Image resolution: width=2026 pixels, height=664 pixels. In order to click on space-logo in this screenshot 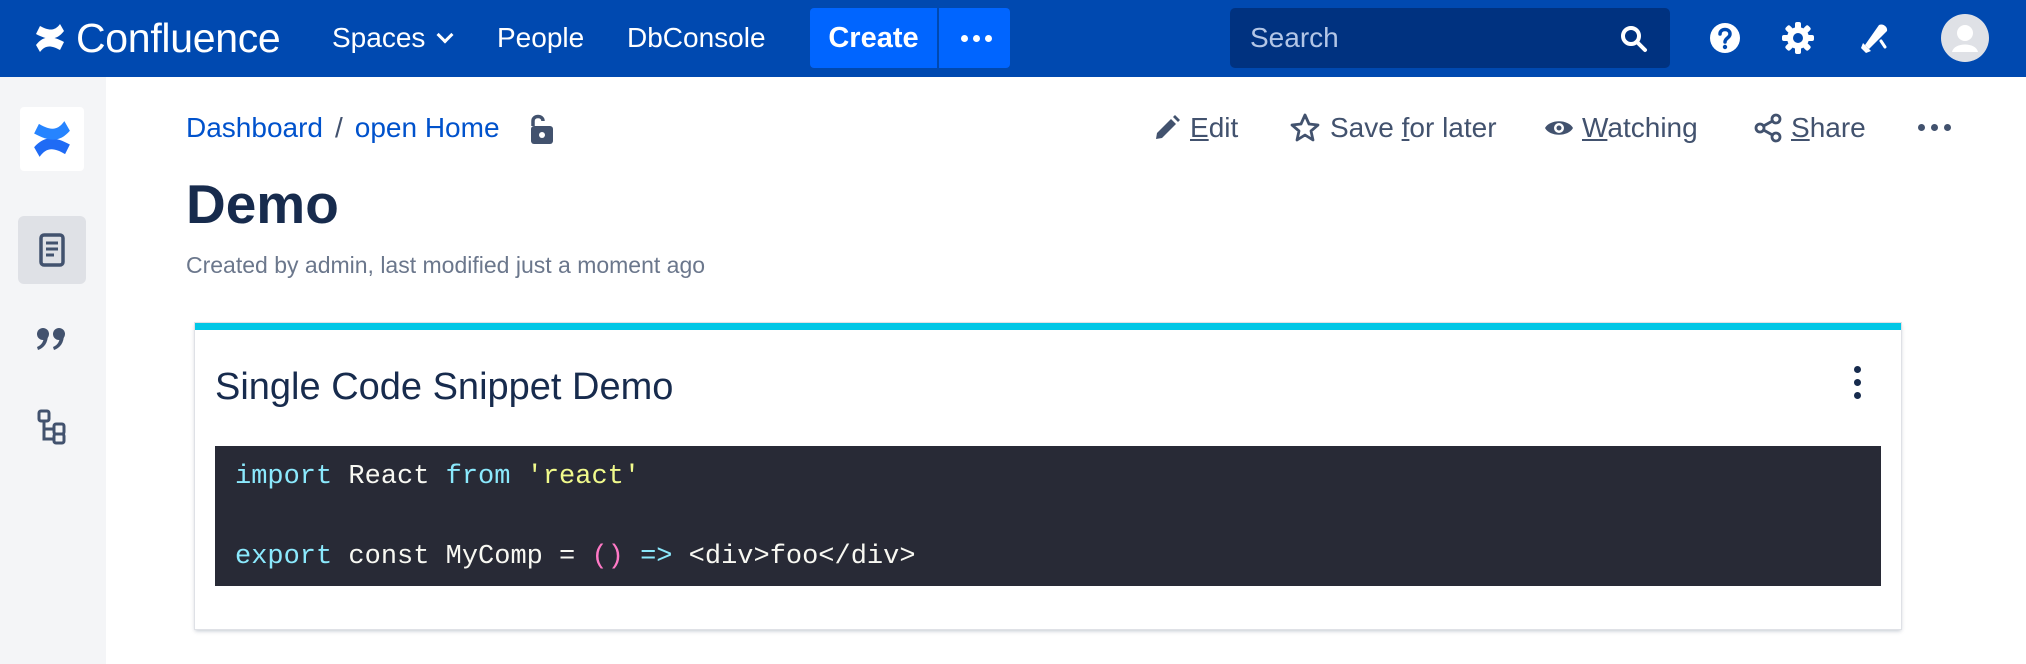, I will do `click(52, 139)`.